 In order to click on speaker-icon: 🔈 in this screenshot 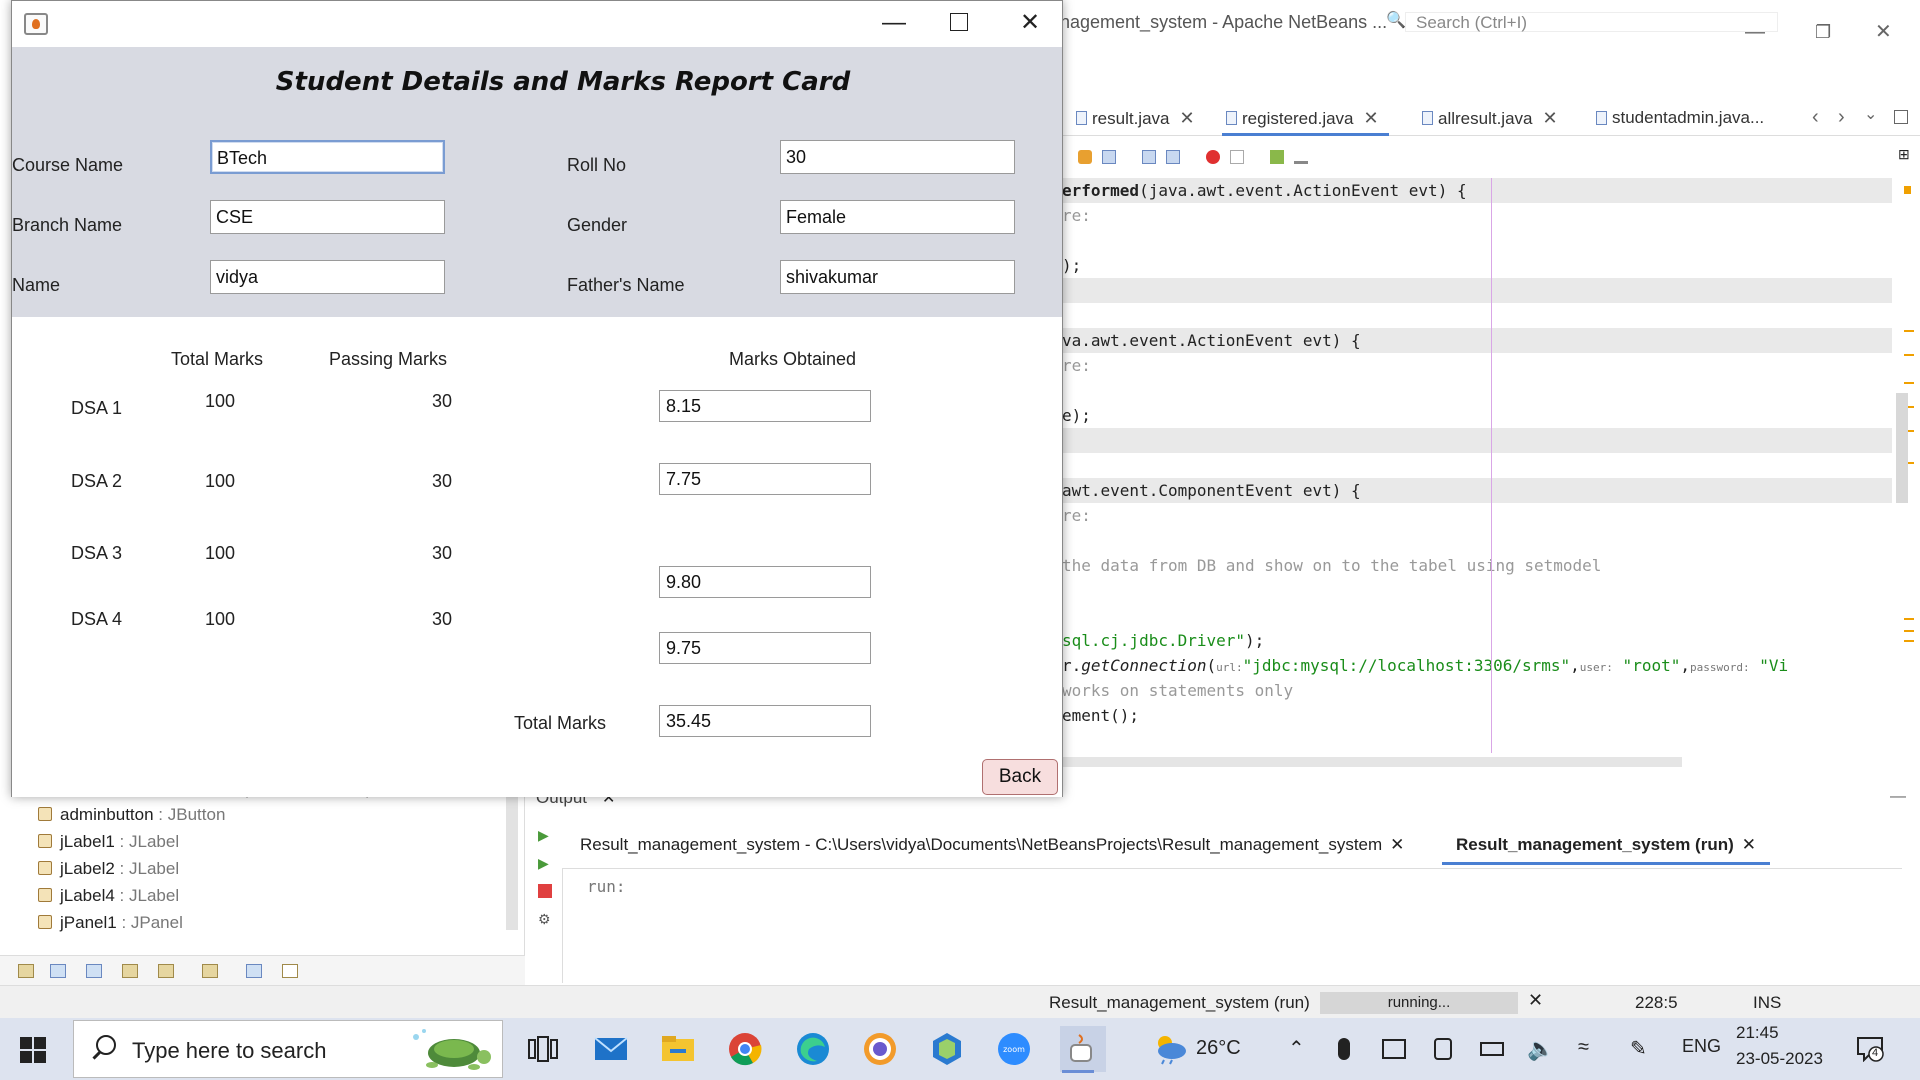, I will do `click(1540, 1049)`.